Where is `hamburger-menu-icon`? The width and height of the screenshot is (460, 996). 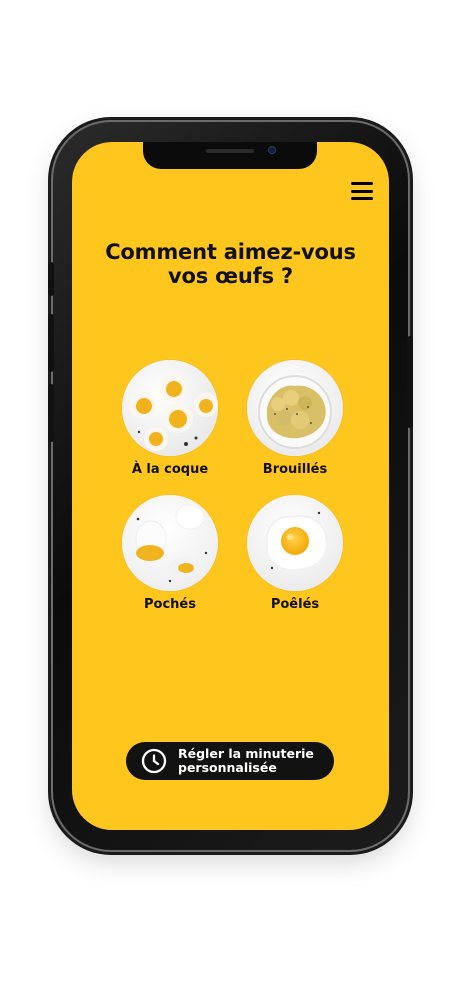
hamburger-menu-icon is located at coordinates (362, 191).